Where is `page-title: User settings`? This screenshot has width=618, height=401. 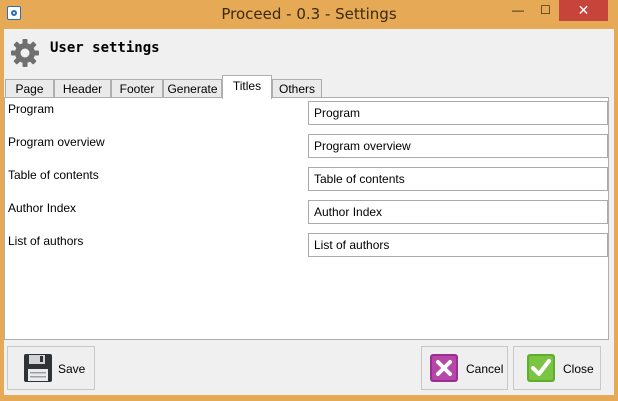 page-title: User settings is located at coordinates (105, 48).